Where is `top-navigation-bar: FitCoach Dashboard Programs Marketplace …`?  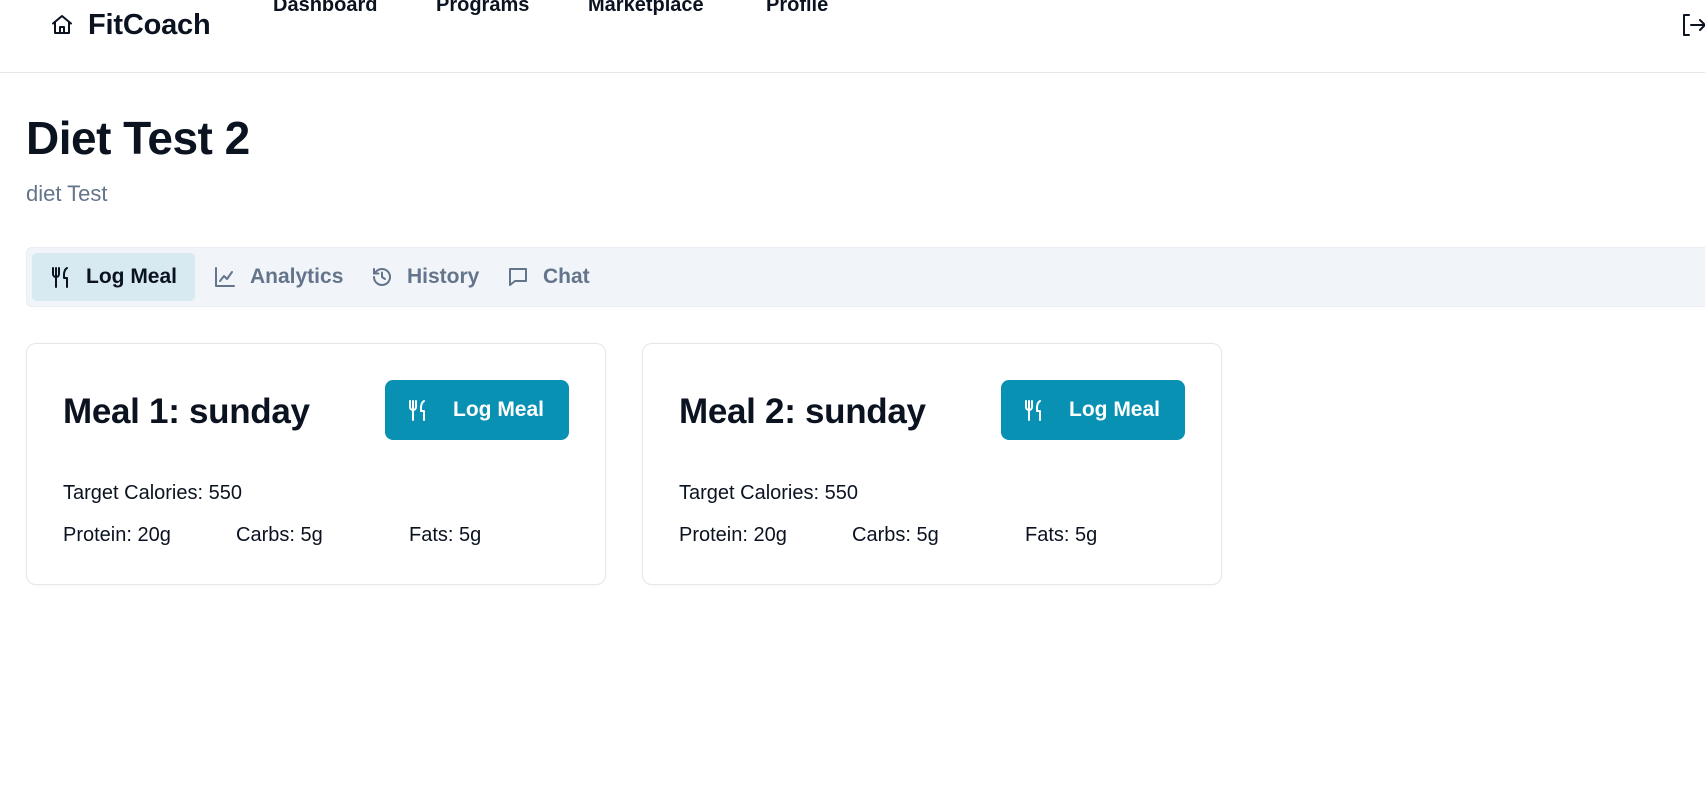 top-navigation-bar: FitCoach Dashboard Programs Marketplace … is located at coordinates (852, 36).